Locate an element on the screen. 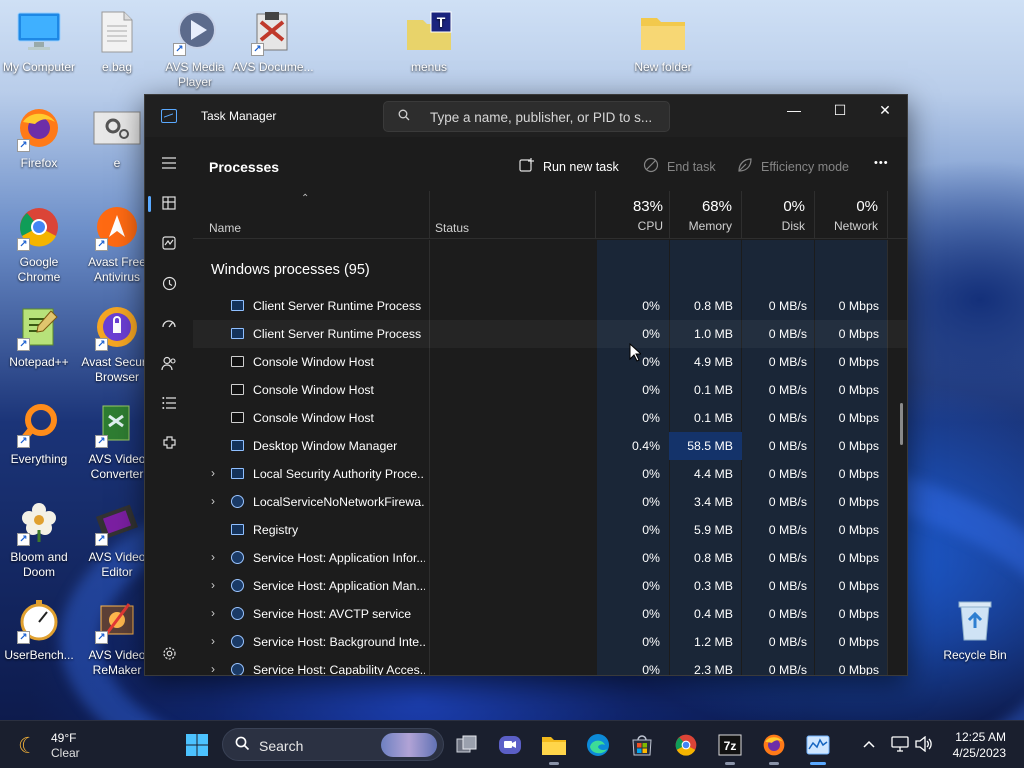 This screenshot has height=768, width=1024. task-manager-taskbar-icon is located at coordinates (818, 748).